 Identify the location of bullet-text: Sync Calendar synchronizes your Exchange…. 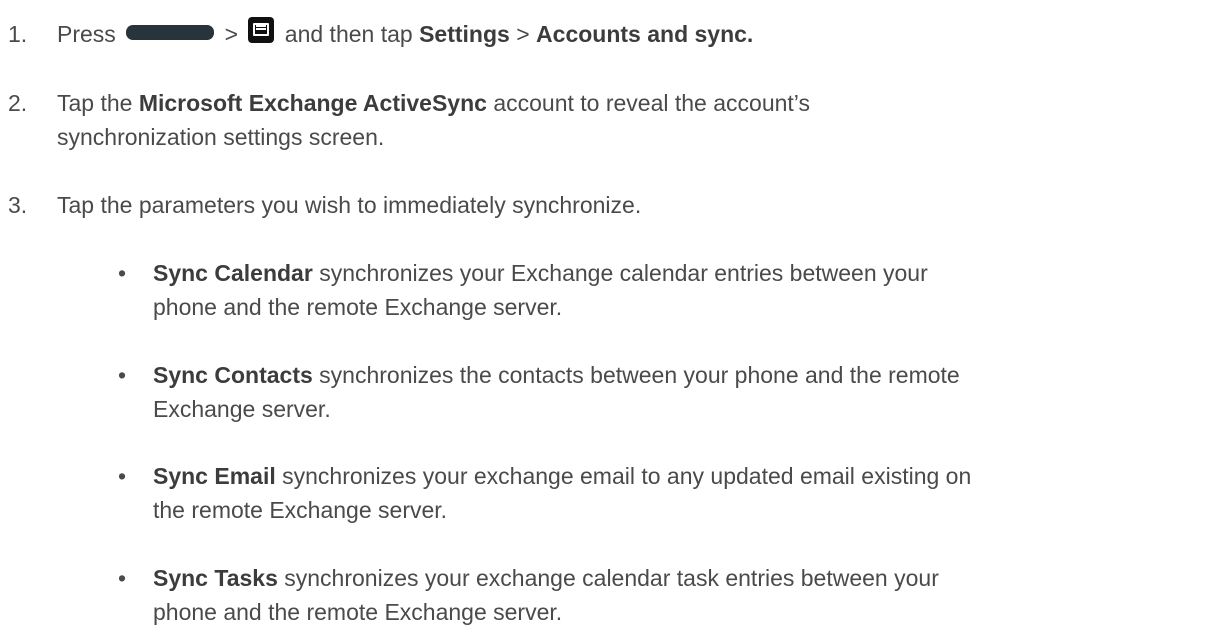
(663, 290).